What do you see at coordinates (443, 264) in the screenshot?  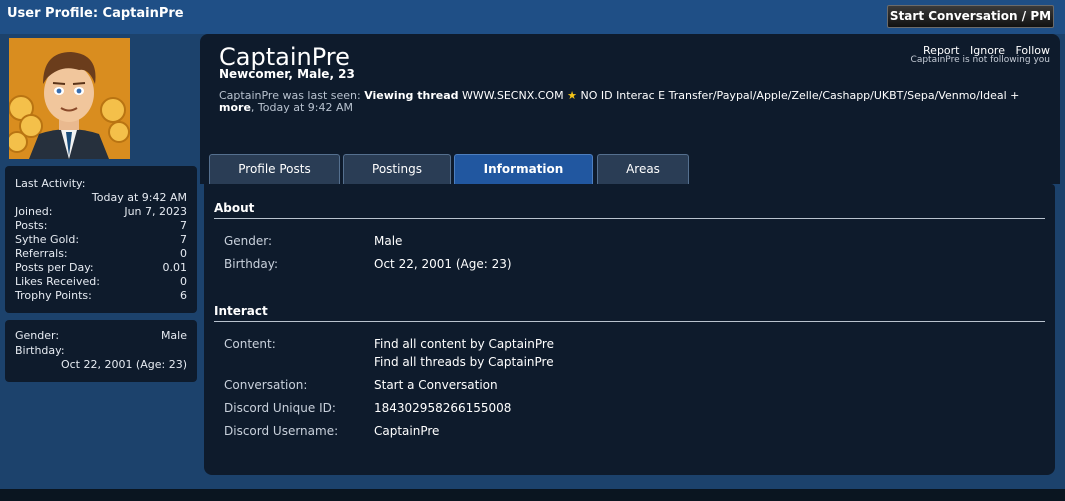 I see `about-birthday-value: Oct 22, 2001 (Age: 23)` at bounding box center [443, 264].